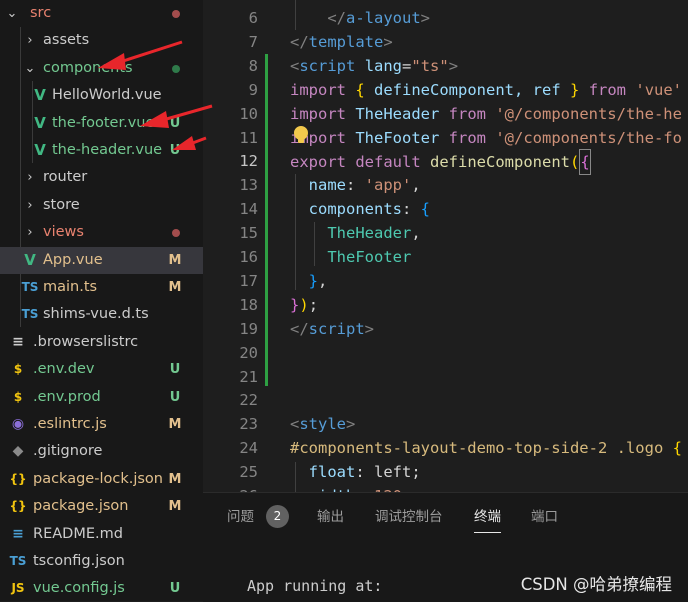  Describe the element at coordinates (248, 472) in the screenshot. I see `line-number: 25` at that location.